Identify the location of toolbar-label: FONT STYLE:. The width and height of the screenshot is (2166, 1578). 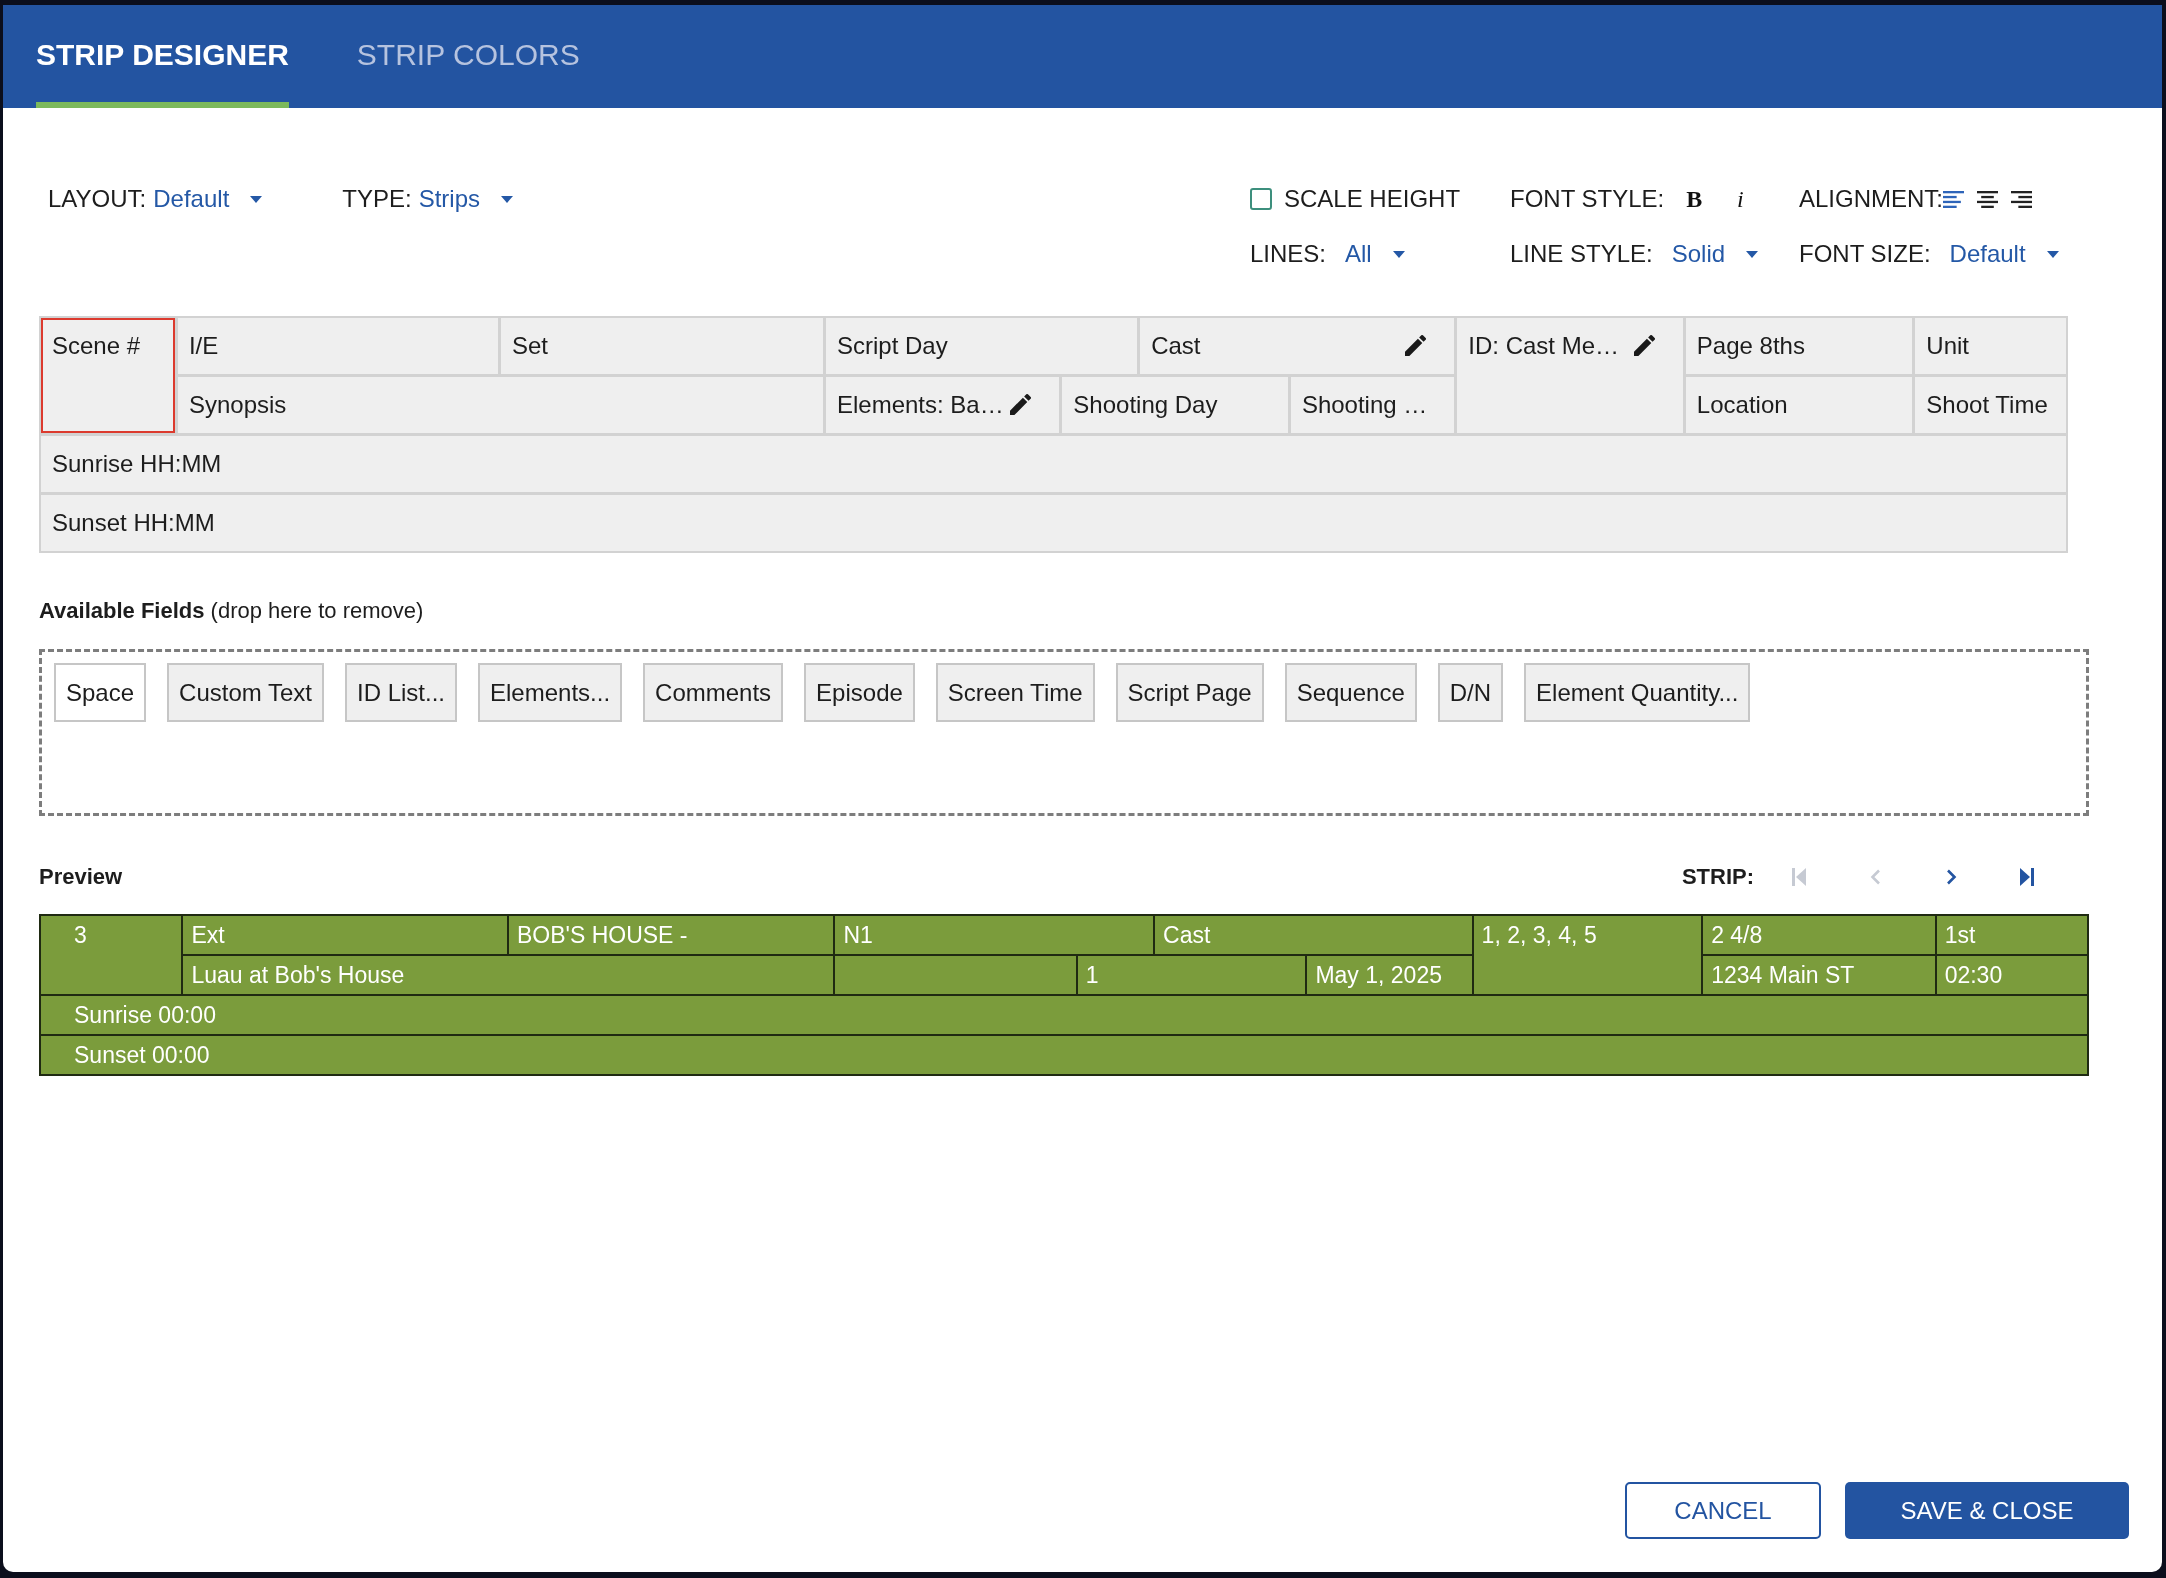
(1587, 199).